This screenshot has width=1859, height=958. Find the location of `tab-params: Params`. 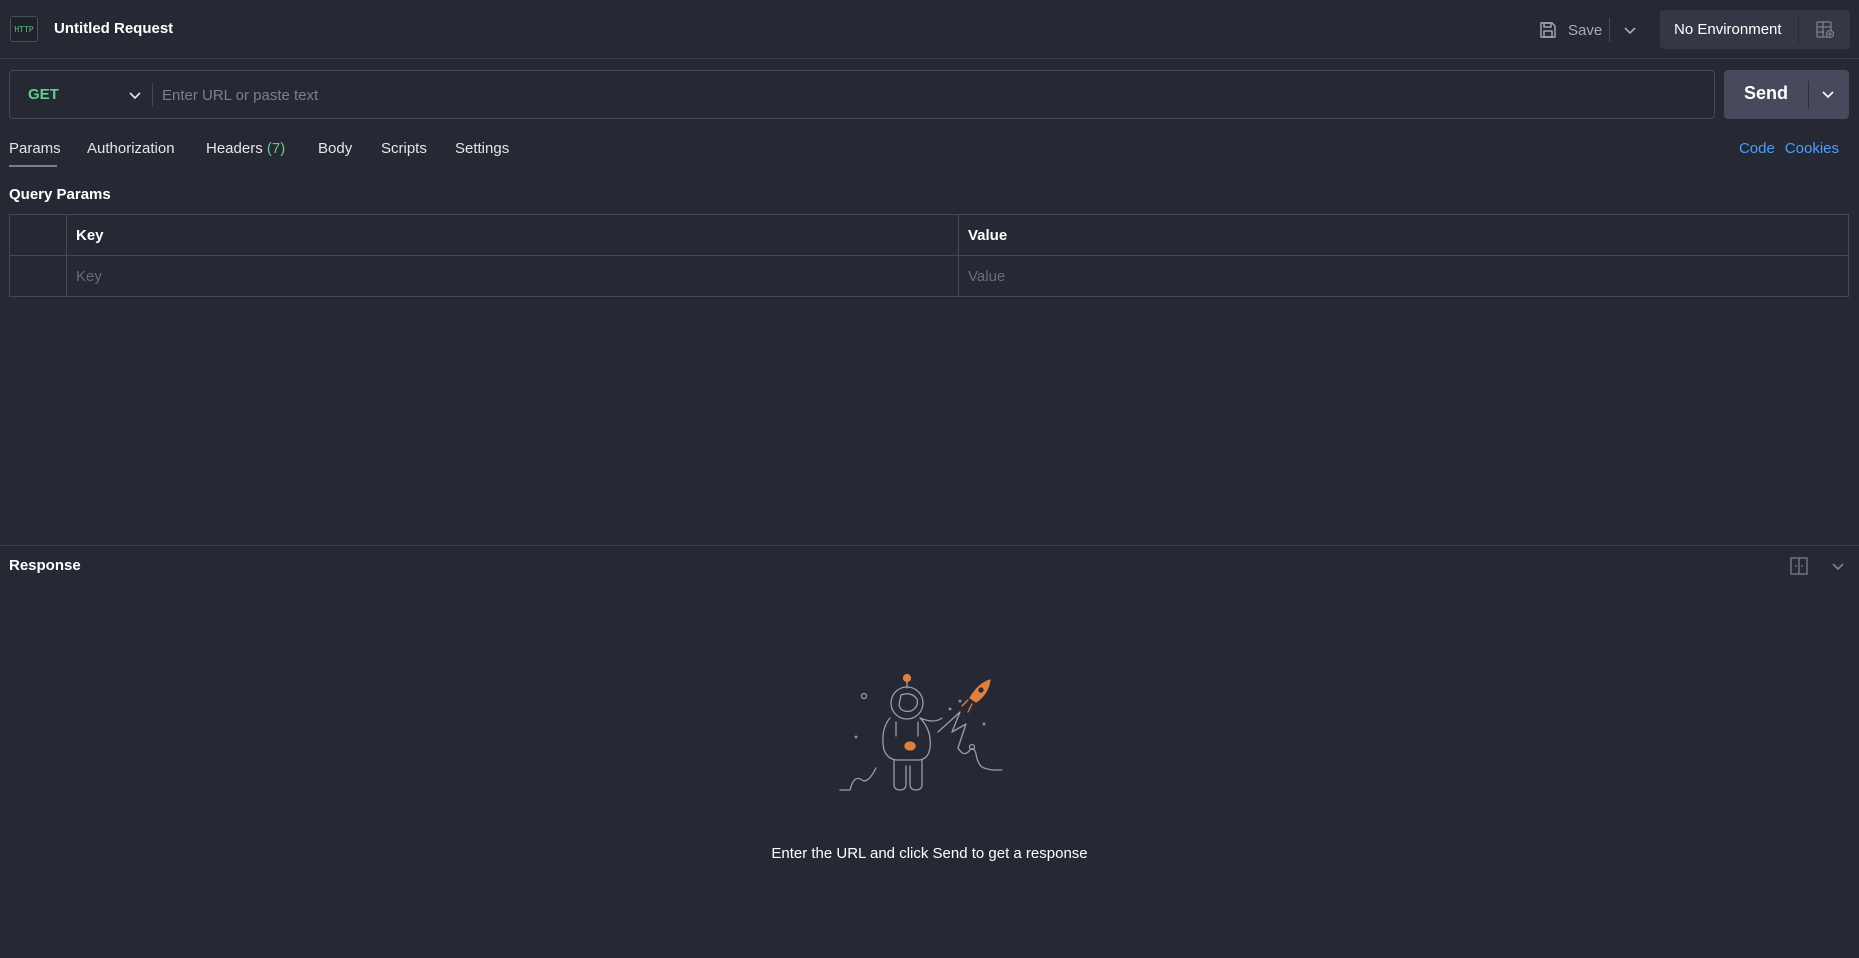

tab-params: Params is located at coordinates (35, 148).